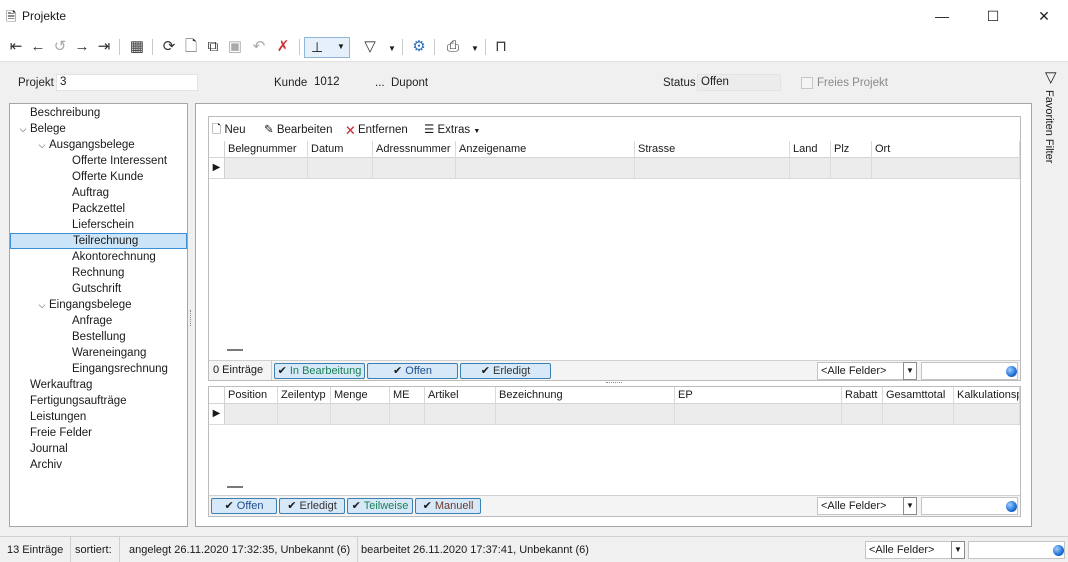 Image resolution: width=1068 pixels, height=562 pixels. Describe the element at coordinates (98, 385) in the screenshot. I see `tree-item: Werkauftrag` at that location.